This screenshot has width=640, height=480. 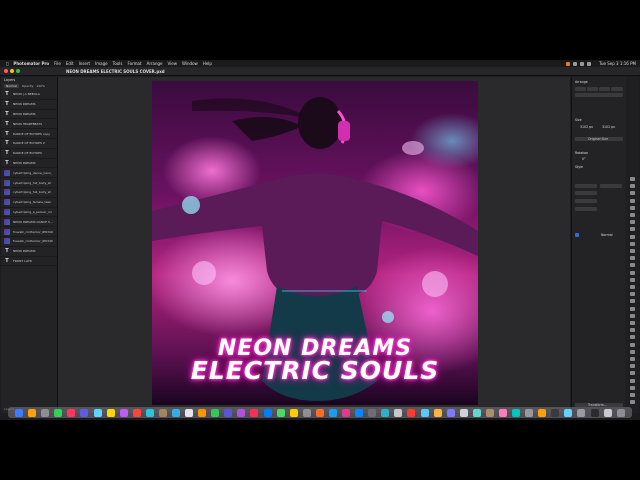 What do you see at coordinates (12, 71) in the screenshot?
I see `minimize-window-button` at bounding box center [12, 71].